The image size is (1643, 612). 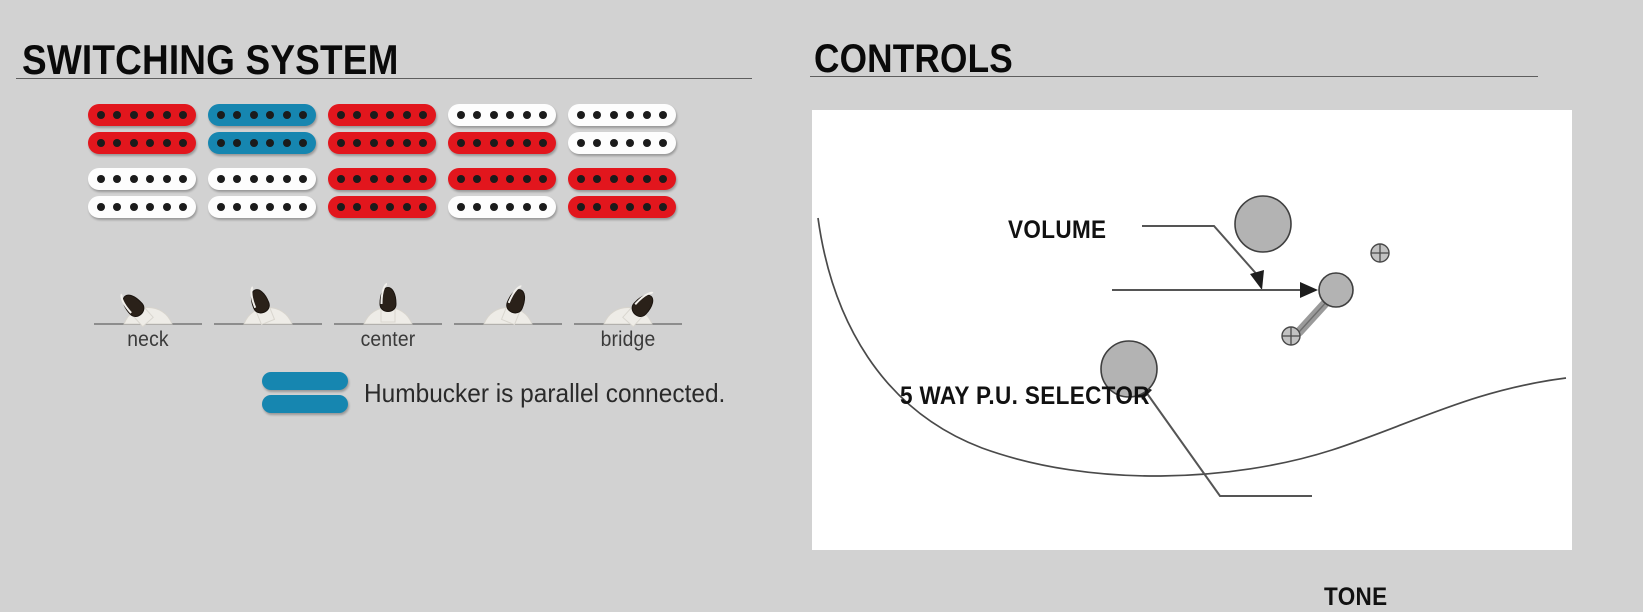 What do you see at coordinates (1057, 230) in the screenshot?
I see `volume-label: VOLUME` at bounding box center [1057, 230].